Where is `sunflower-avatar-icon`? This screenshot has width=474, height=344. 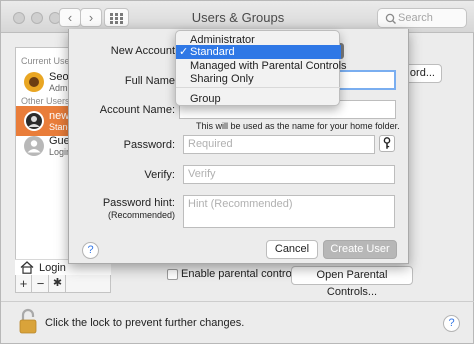
sunflower-avatar-icon is located at coordinates (34, 82).